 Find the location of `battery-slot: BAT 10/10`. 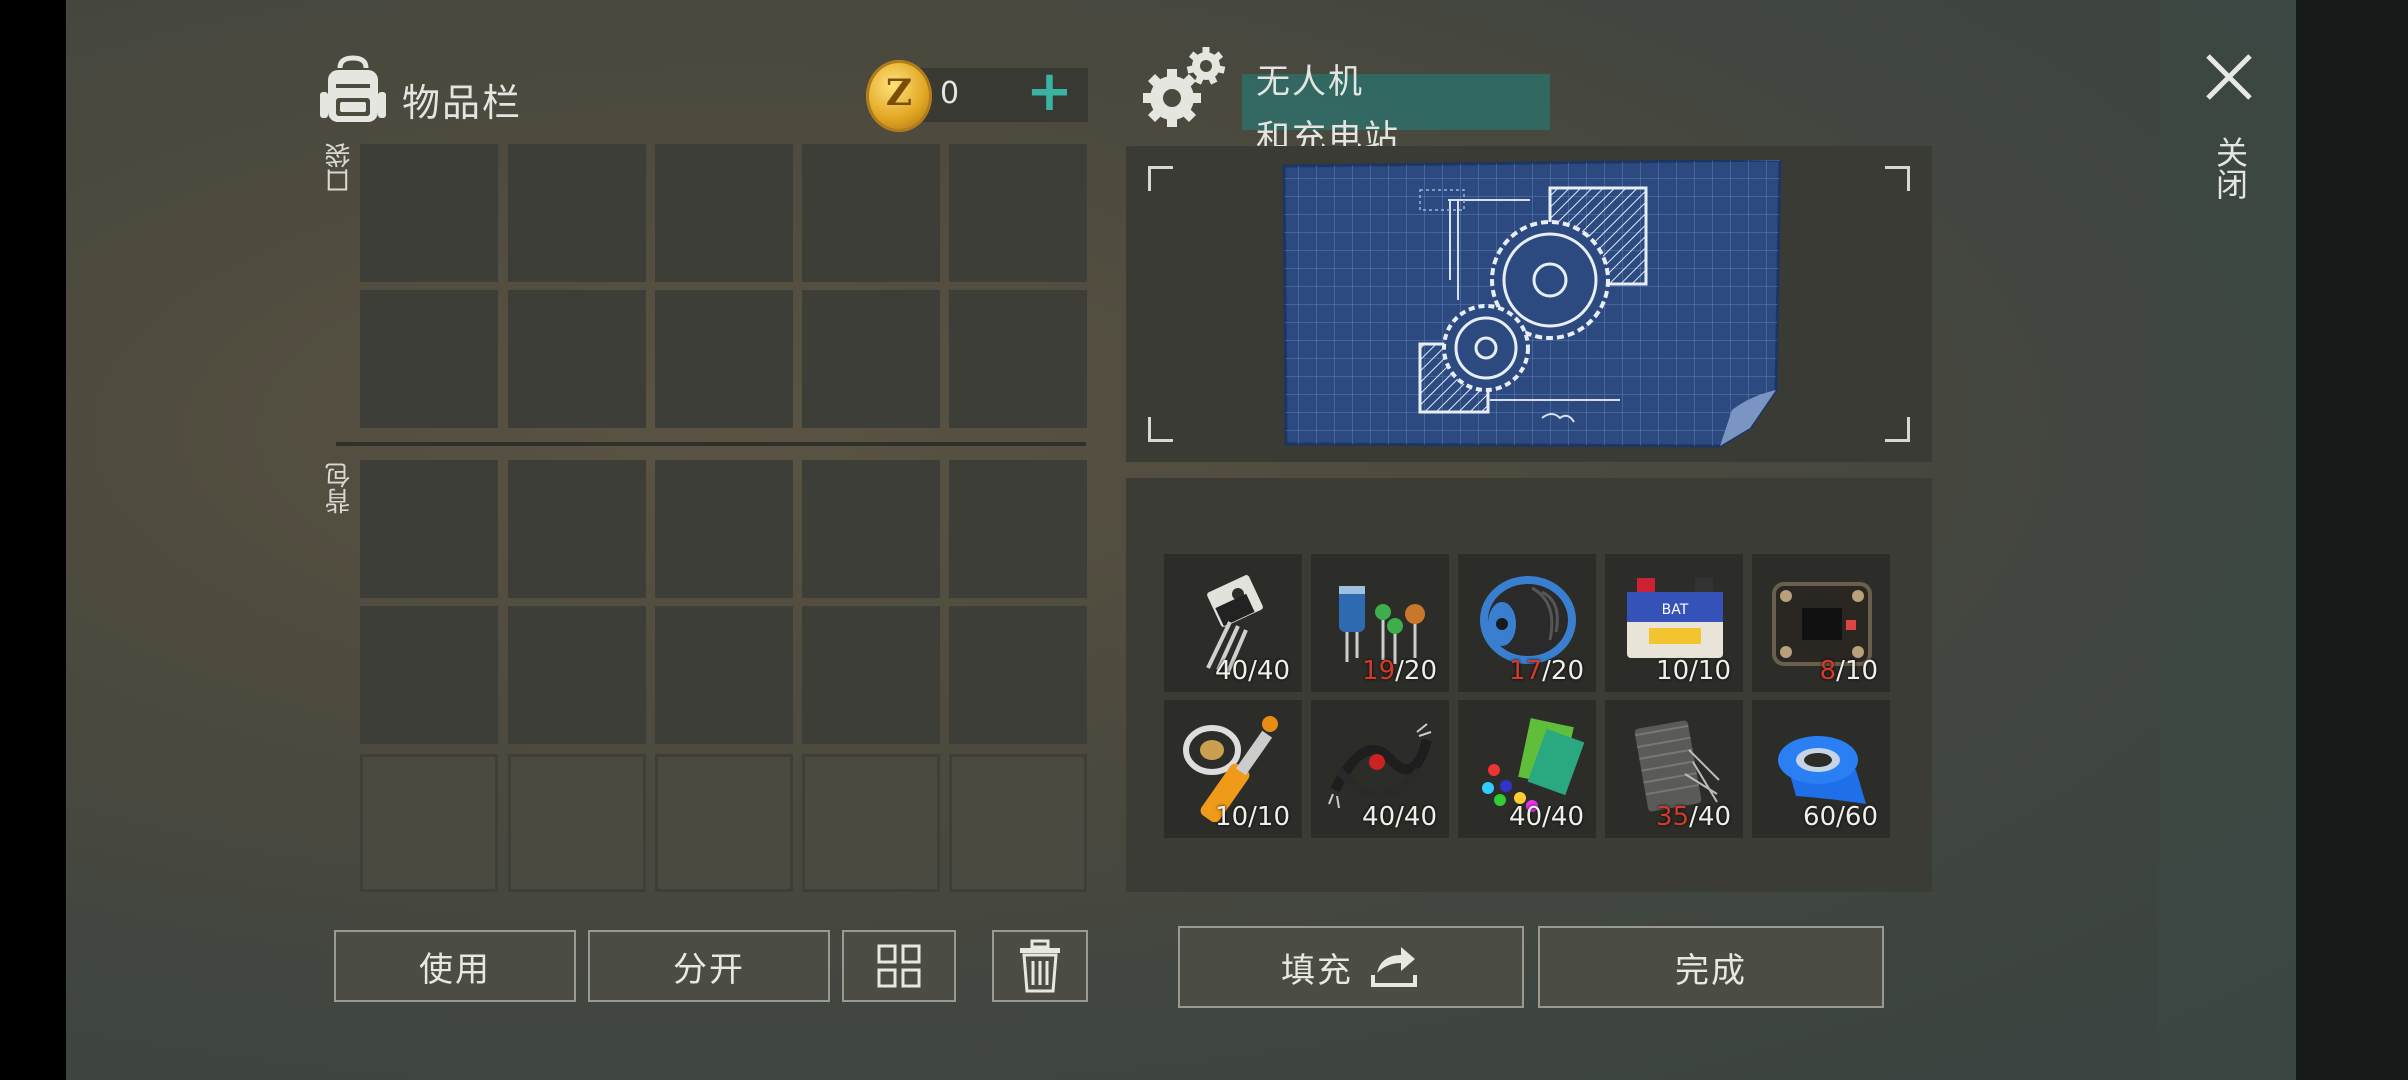

battery-slot: BAT 10/10 is located at coordinates (1674, 623).